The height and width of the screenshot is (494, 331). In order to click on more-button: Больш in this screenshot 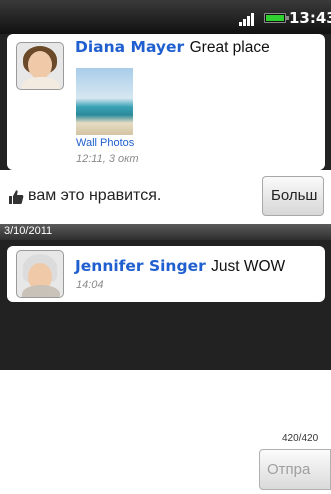, I will do `click(293, 196)`.